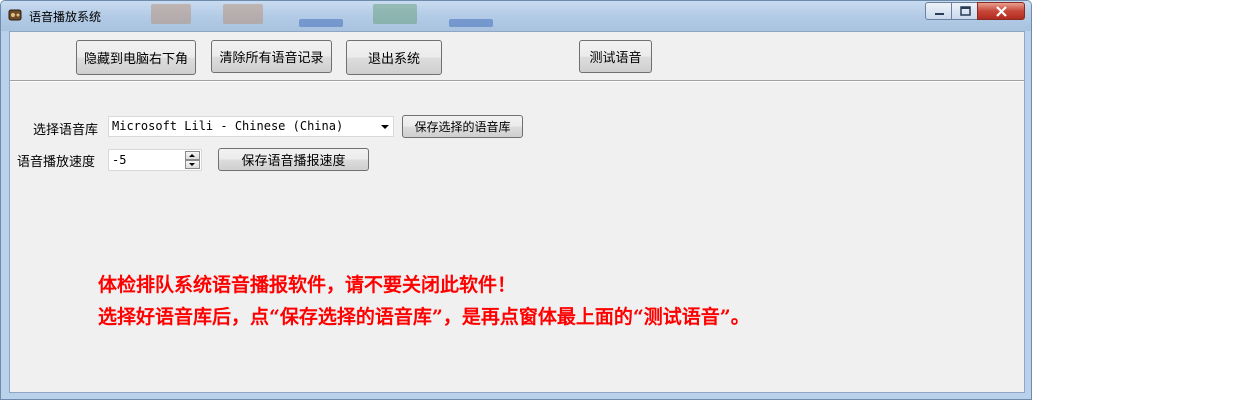  Describe the element at coordinates (938, 11) in the screenshot. I see `minimize-button` at that location.